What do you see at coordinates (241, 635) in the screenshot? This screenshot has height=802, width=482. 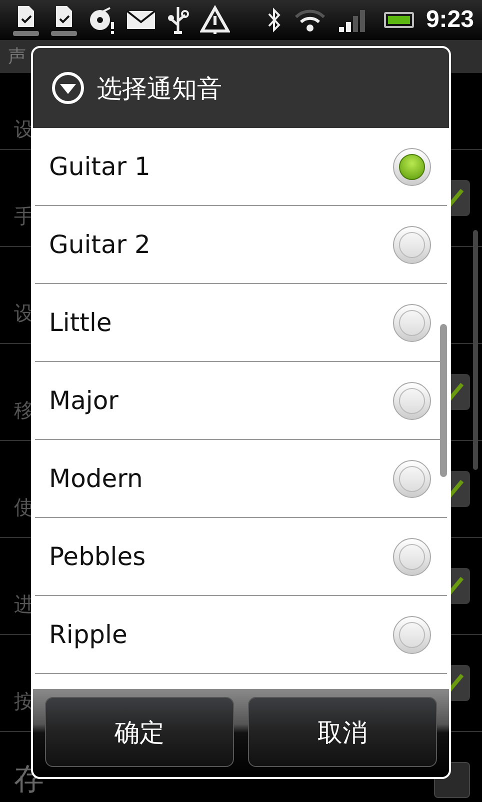 I see `list-item: Ripple` at bounding box center [241, 635].